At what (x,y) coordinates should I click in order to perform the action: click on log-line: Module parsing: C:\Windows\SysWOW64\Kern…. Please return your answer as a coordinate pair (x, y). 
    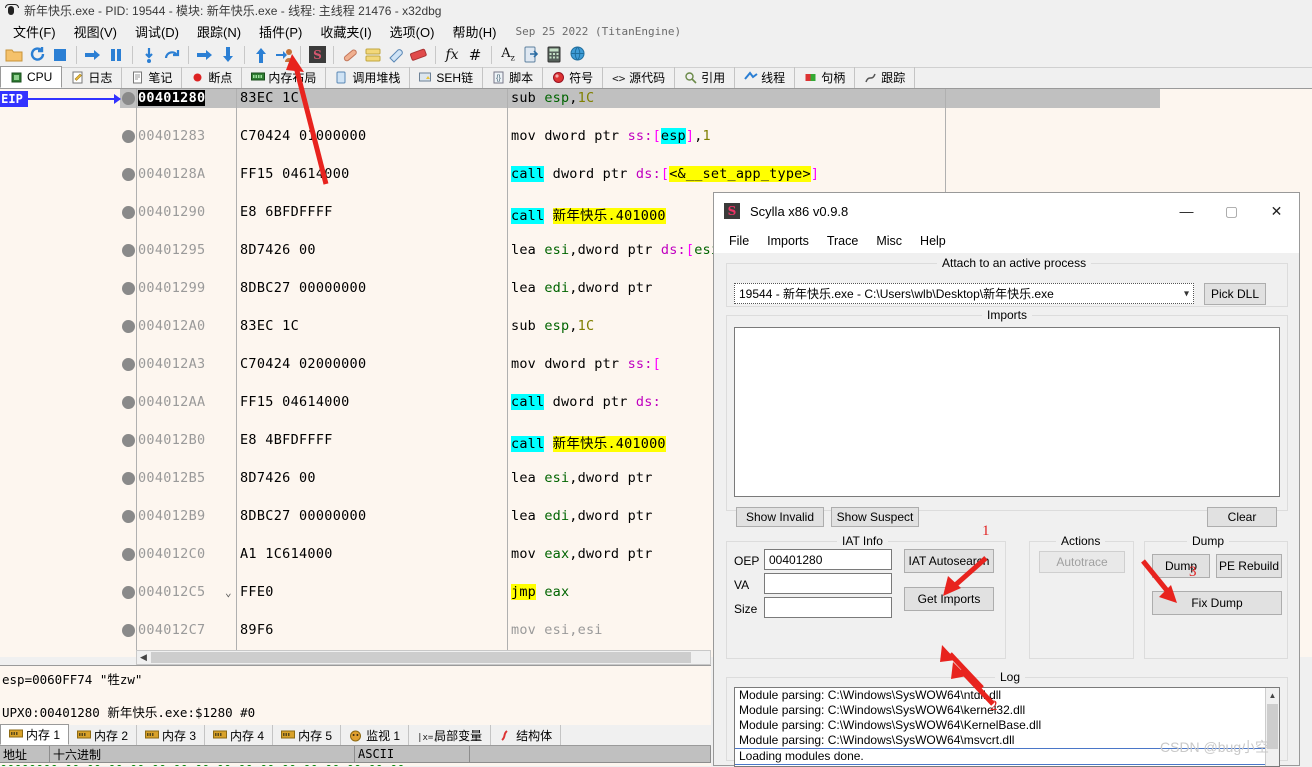
    Looking at the image, I should click on (1007, 725).